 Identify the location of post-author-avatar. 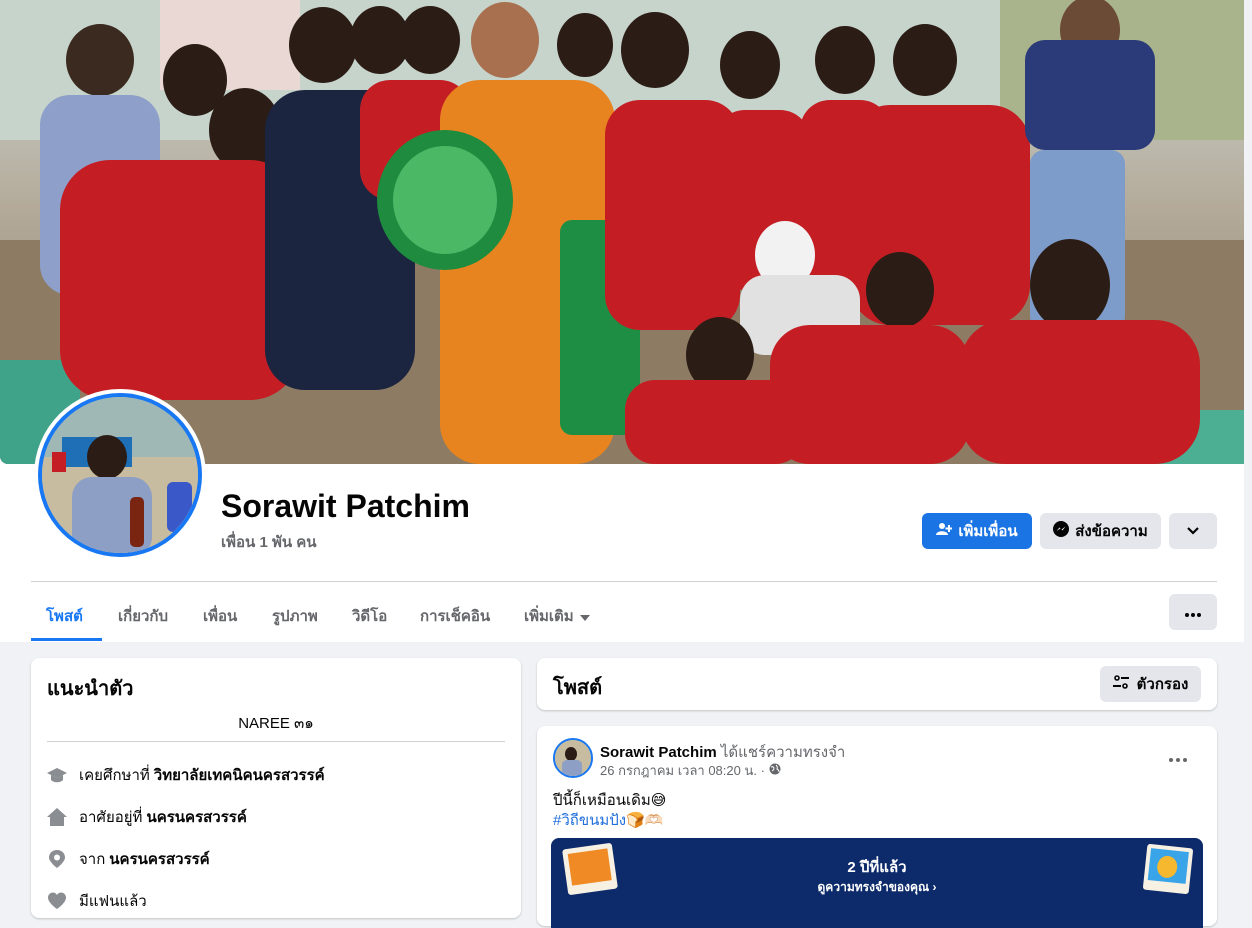
(573, 758).